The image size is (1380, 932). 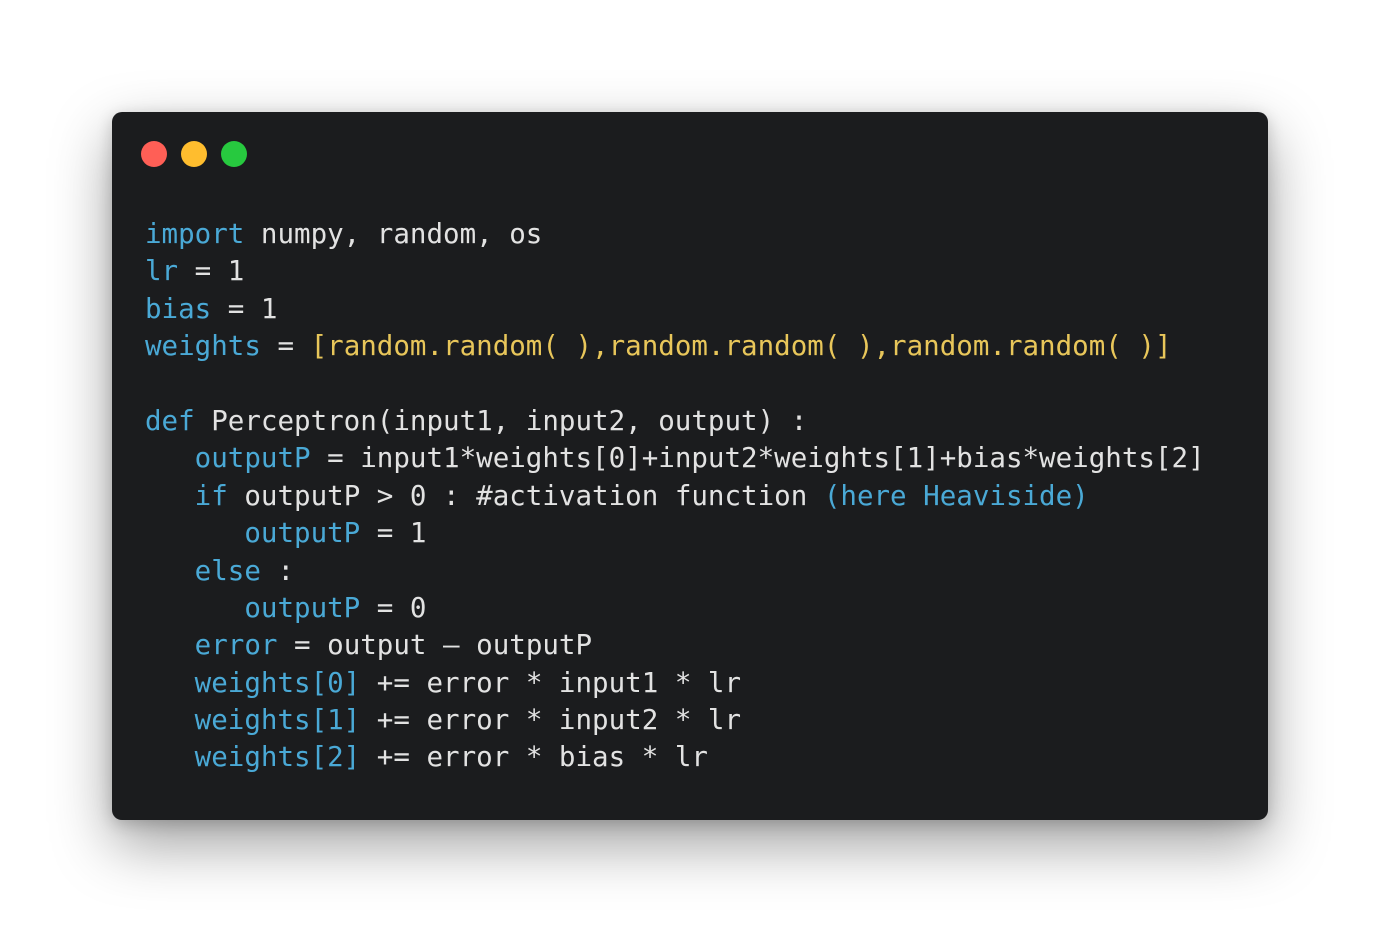 What do you see at coordinates (393, 607) in the screenshot?
I see `code-token: = 0` at bounding box center [393, 607].